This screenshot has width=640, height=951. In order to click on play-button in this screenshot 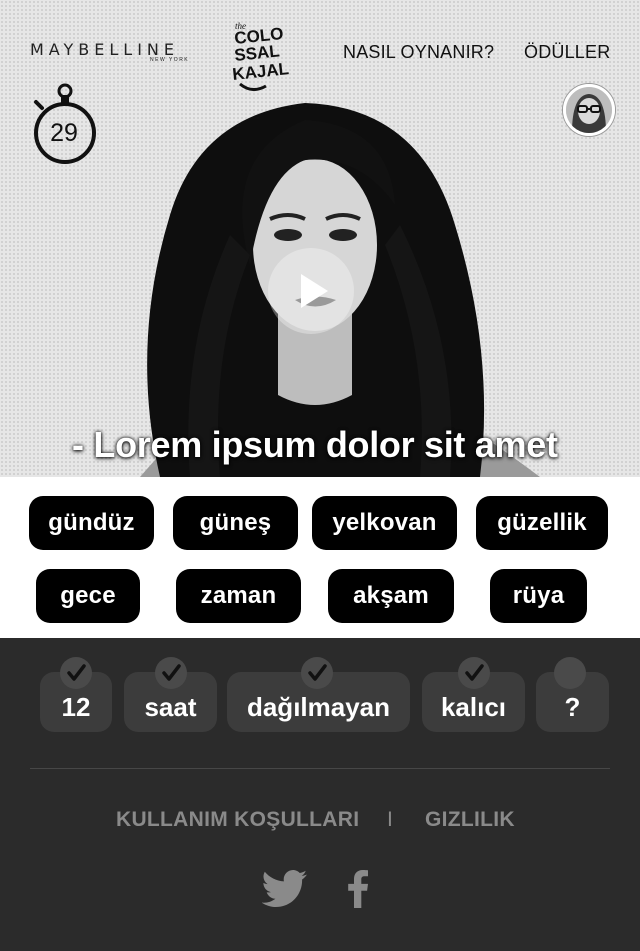, I will do `click(311, 291)`.